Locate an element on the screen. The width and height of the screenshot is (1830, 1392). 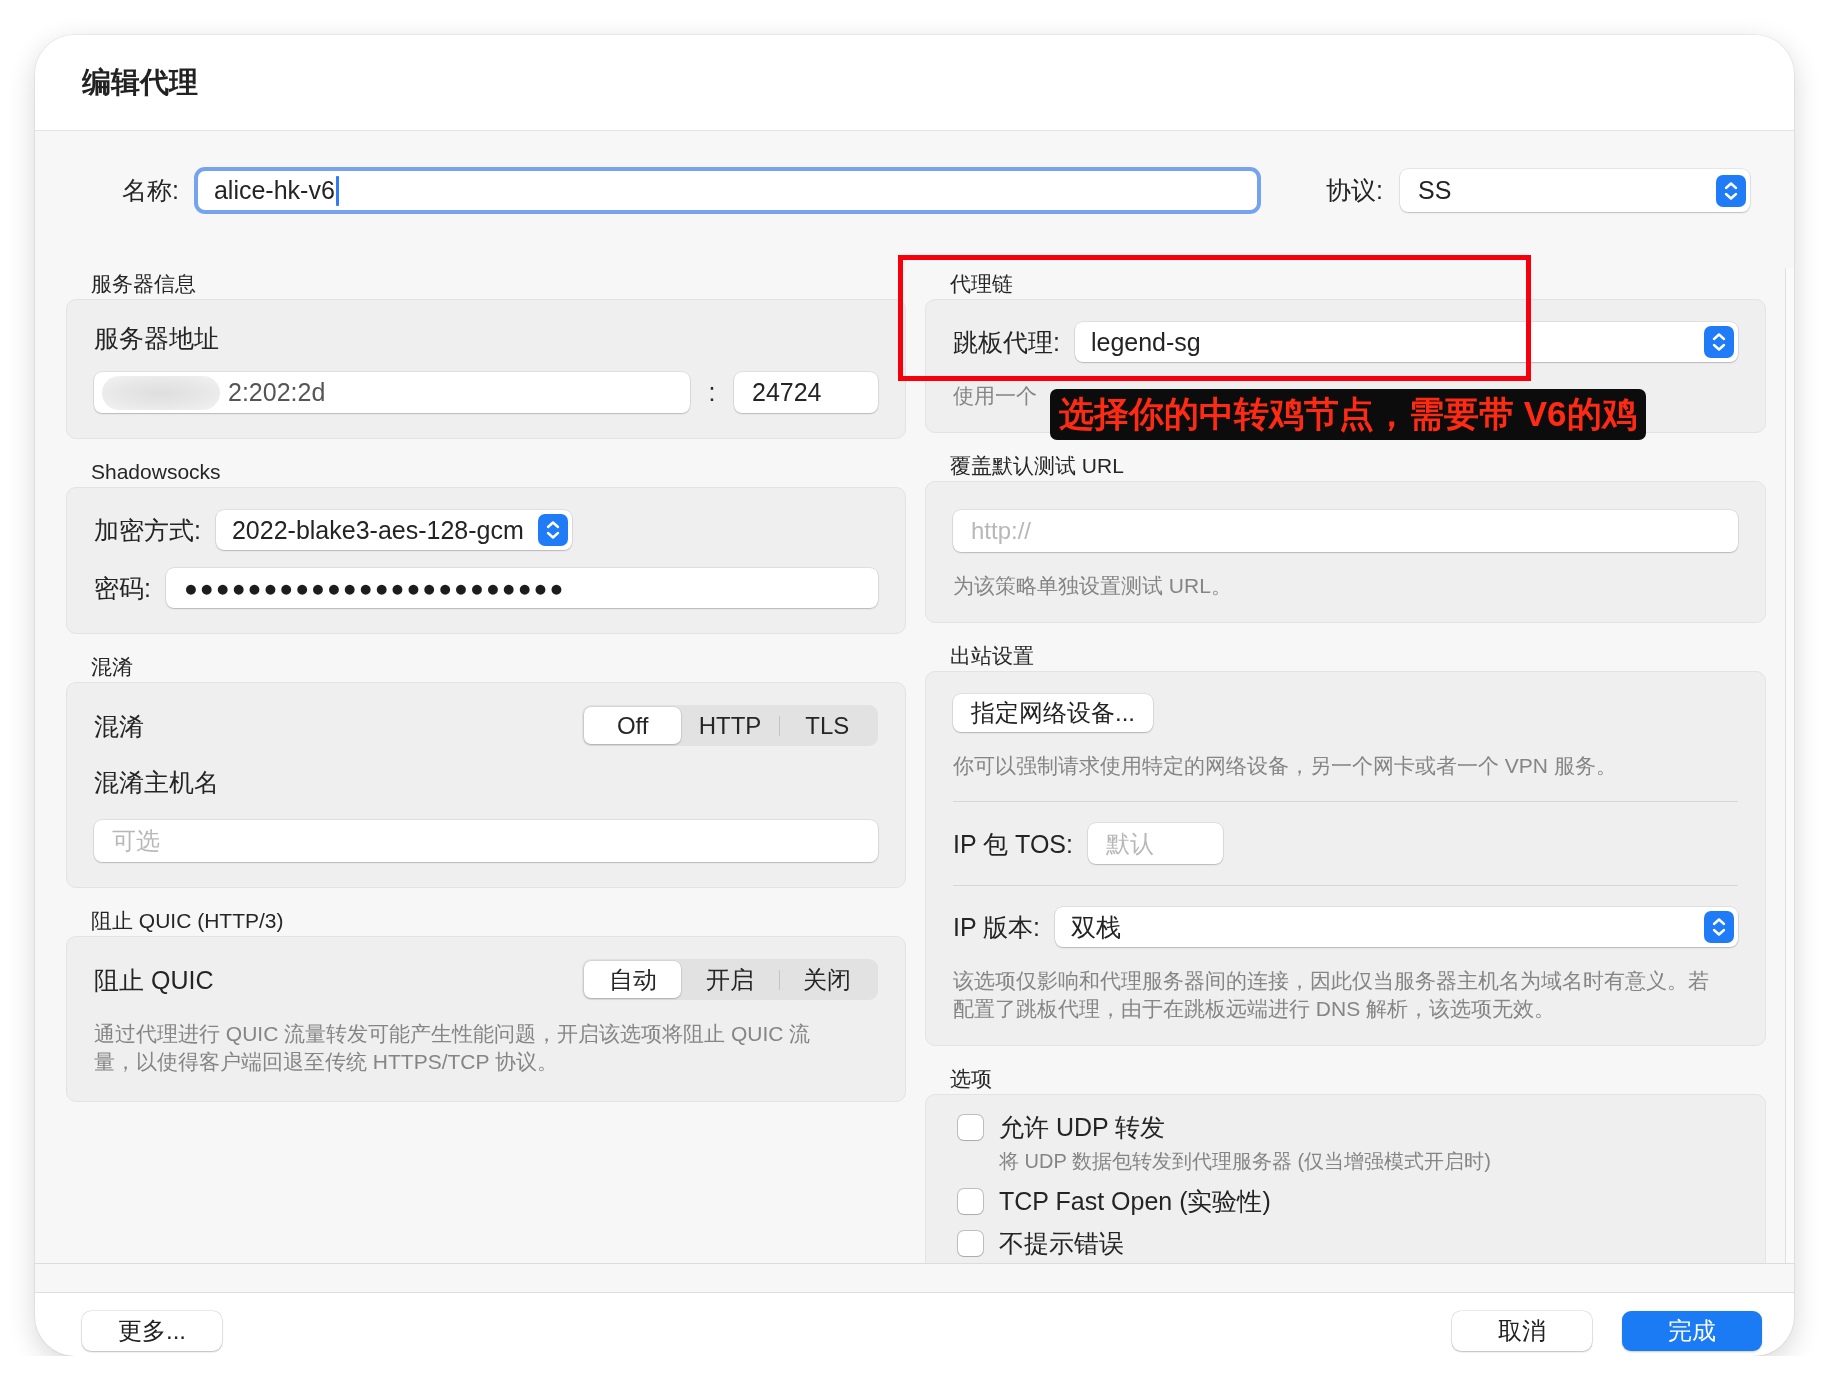
field-label: IP 版本: is located at coordinates (997, 927).